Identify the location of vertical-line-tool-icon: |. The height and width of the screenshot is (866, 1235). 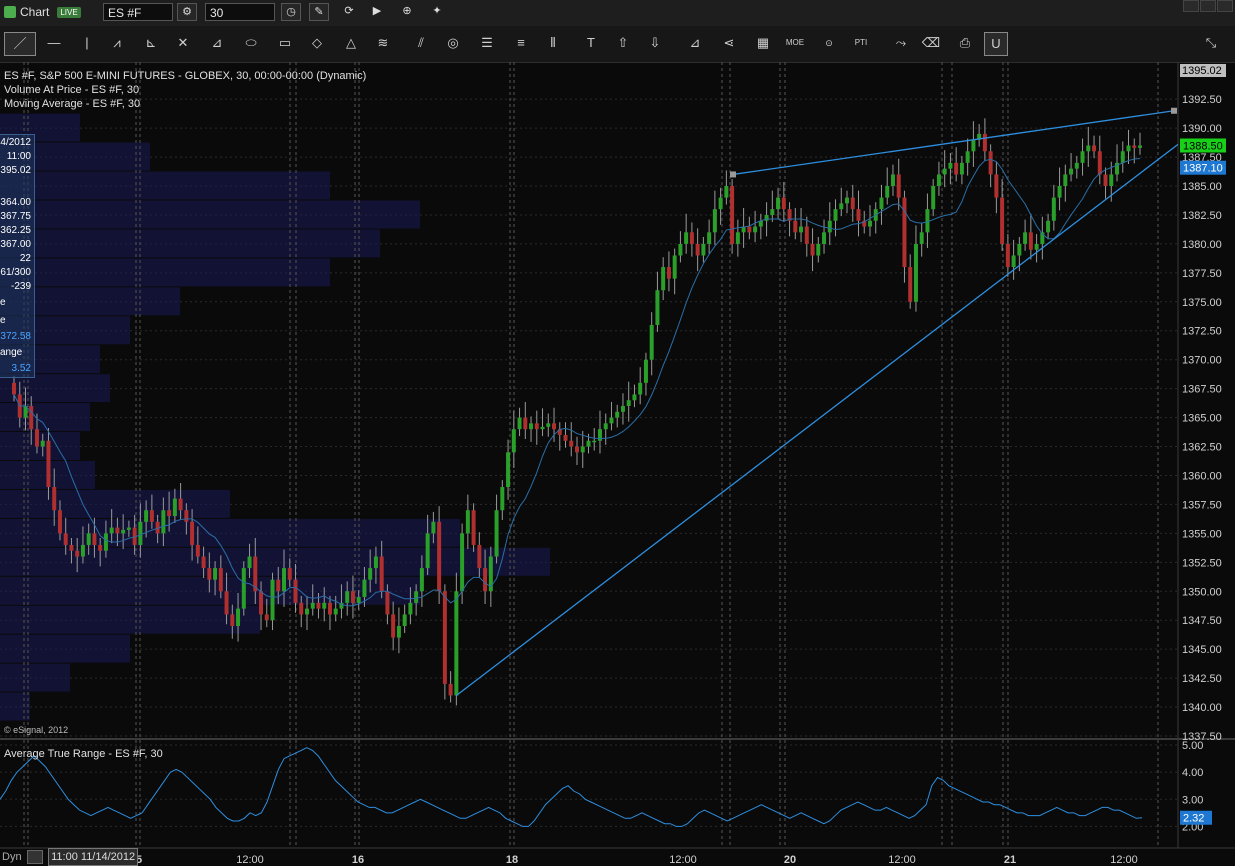
(87, 43).